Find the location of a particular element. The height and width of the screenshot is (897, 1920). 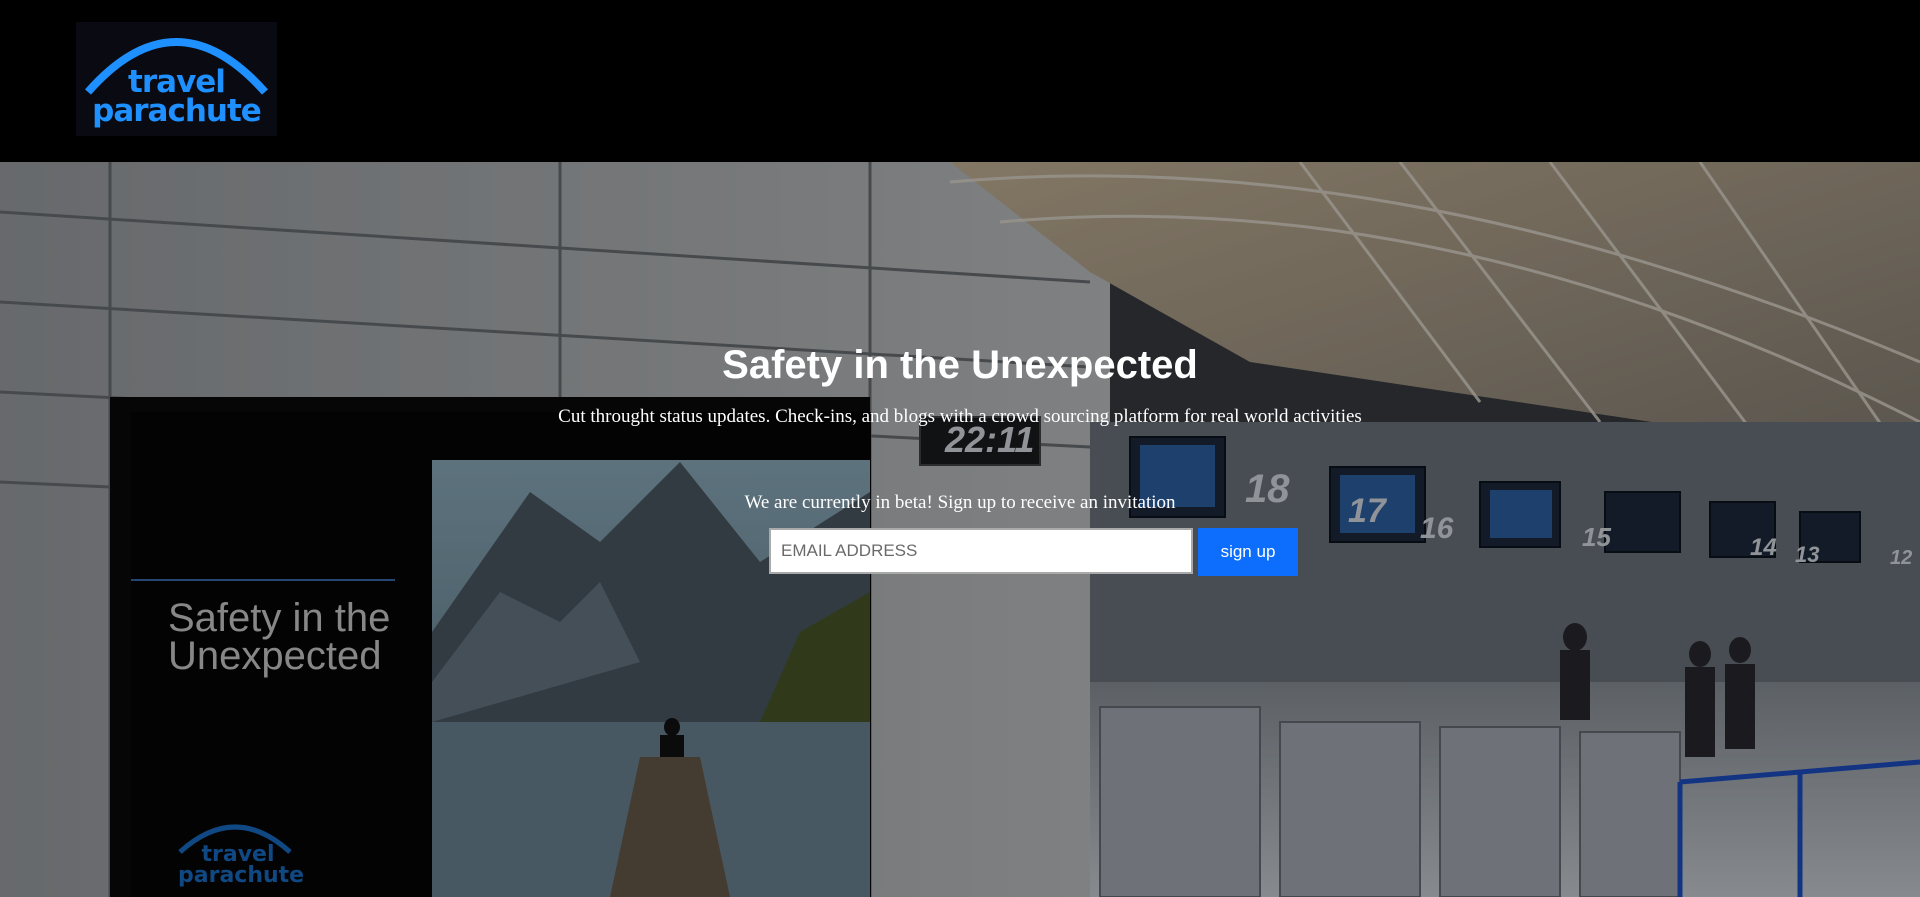

signup-button: sign up is located at coordinates (1248, 552).